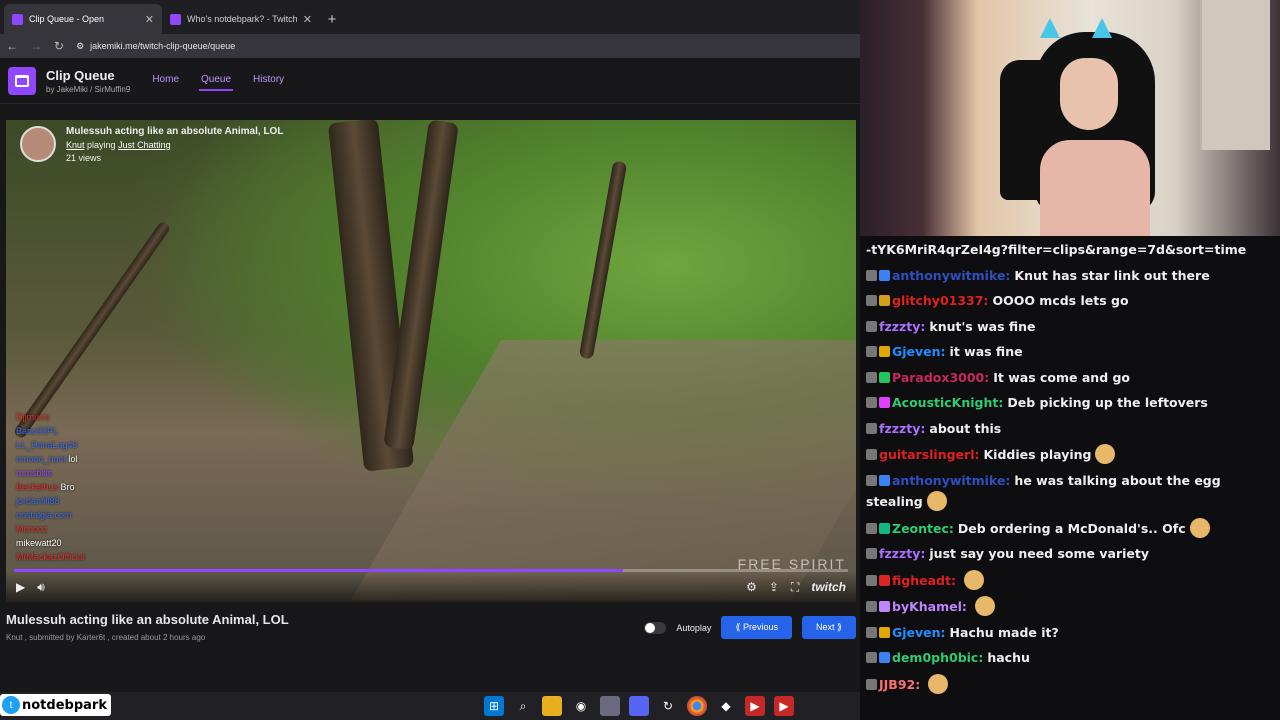 Image resolution: width=1280 pixels, height=720 pixels. I want to click on chat-username: dem0ph0bic:, so click(937, 657).